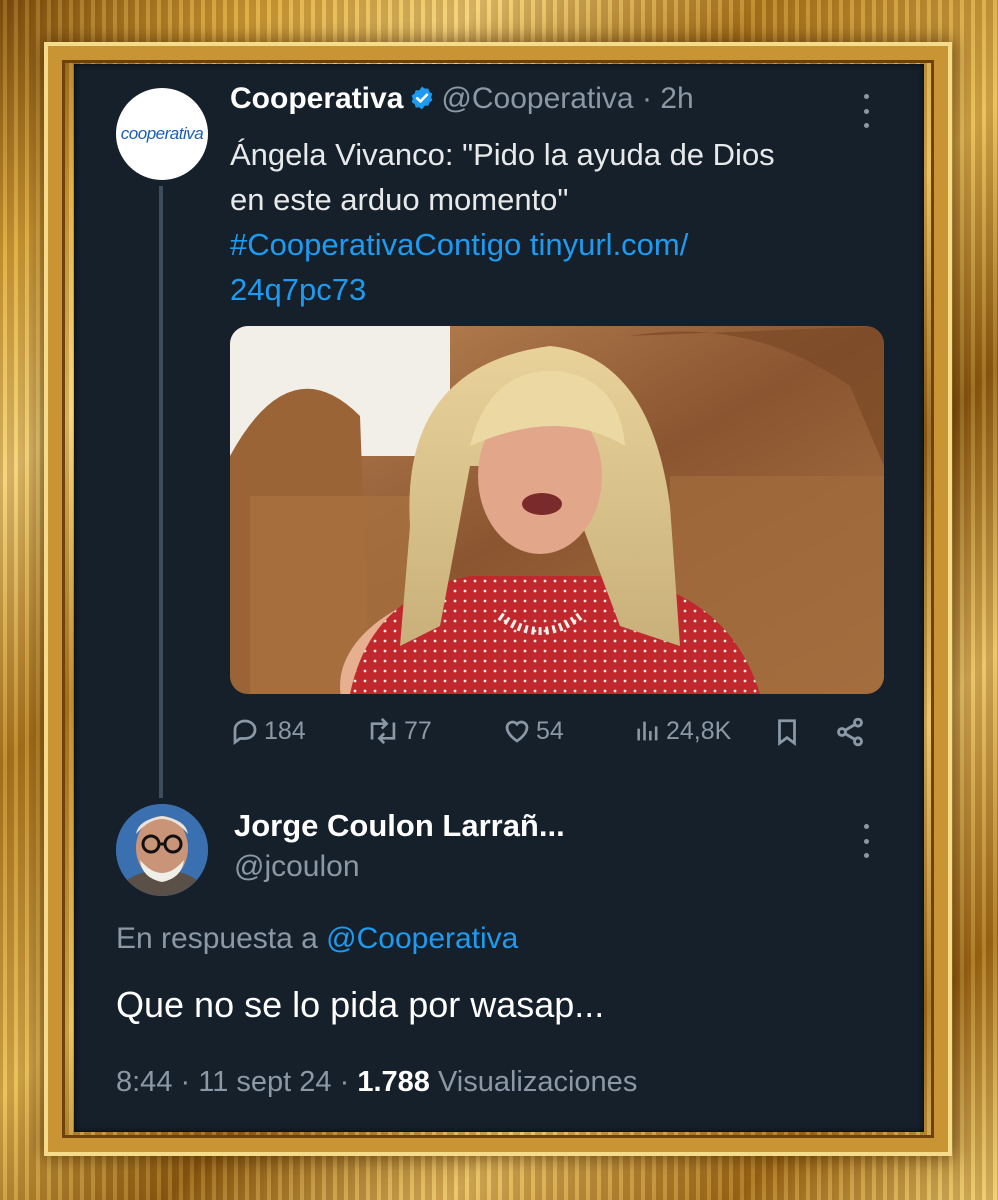 The width and height of the screenshot is (998, 1200). Describe the element at coordinates (502, 154) in the screenshot. I see `tweet-text-line-1: Ángela Vivanco: "Pido la ayuda de Dios` at that location.